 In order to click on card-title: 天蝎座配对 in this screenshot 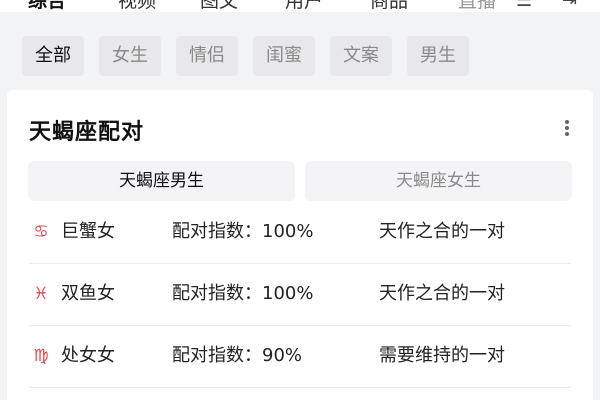, I will do `click(87, 132)`.